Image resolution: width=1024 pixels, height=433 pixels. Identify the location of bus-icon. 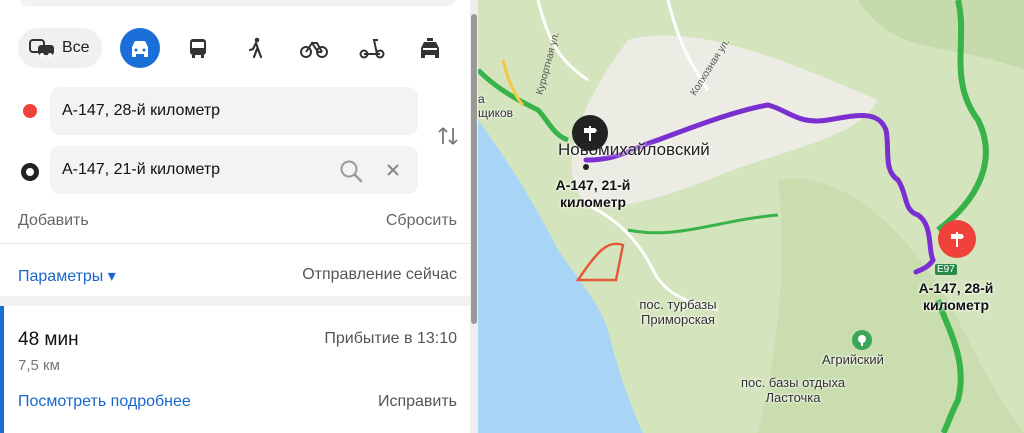
(197, 48).